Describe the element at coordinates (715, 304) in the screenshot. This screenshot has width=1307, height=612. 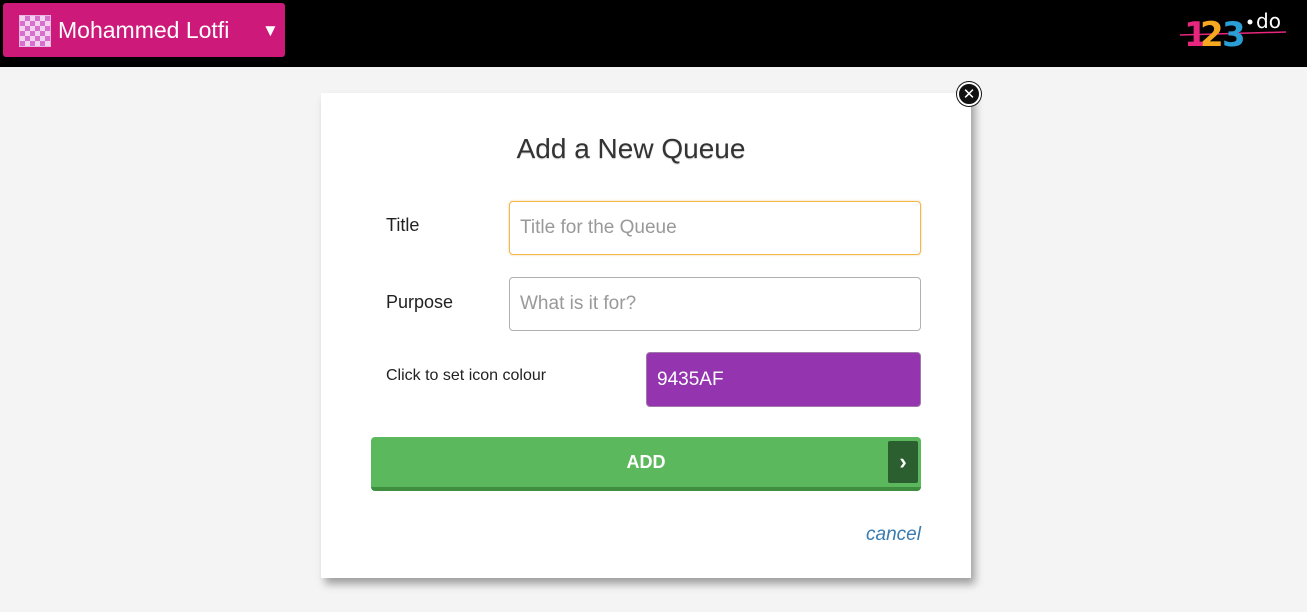
I see `queue-purpose-input` at that location.